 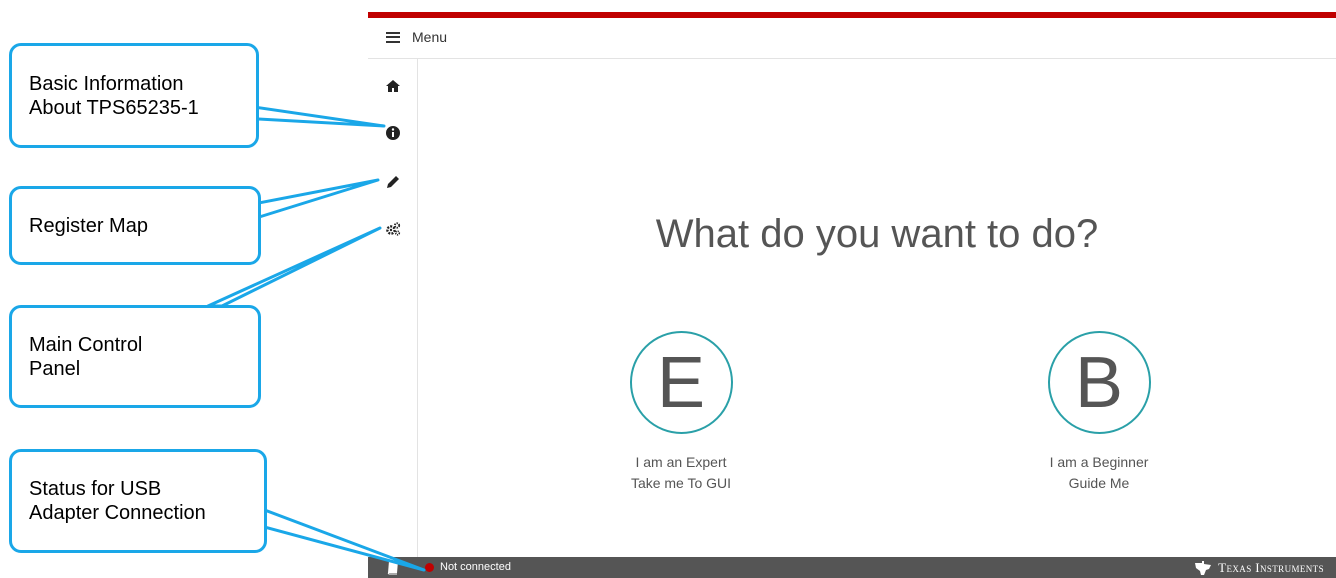 What do you see at coordinates (681, 483) in the screenshot?
I see `expert-sublabel: Take me To GUI` at bounding box center [681, 483].